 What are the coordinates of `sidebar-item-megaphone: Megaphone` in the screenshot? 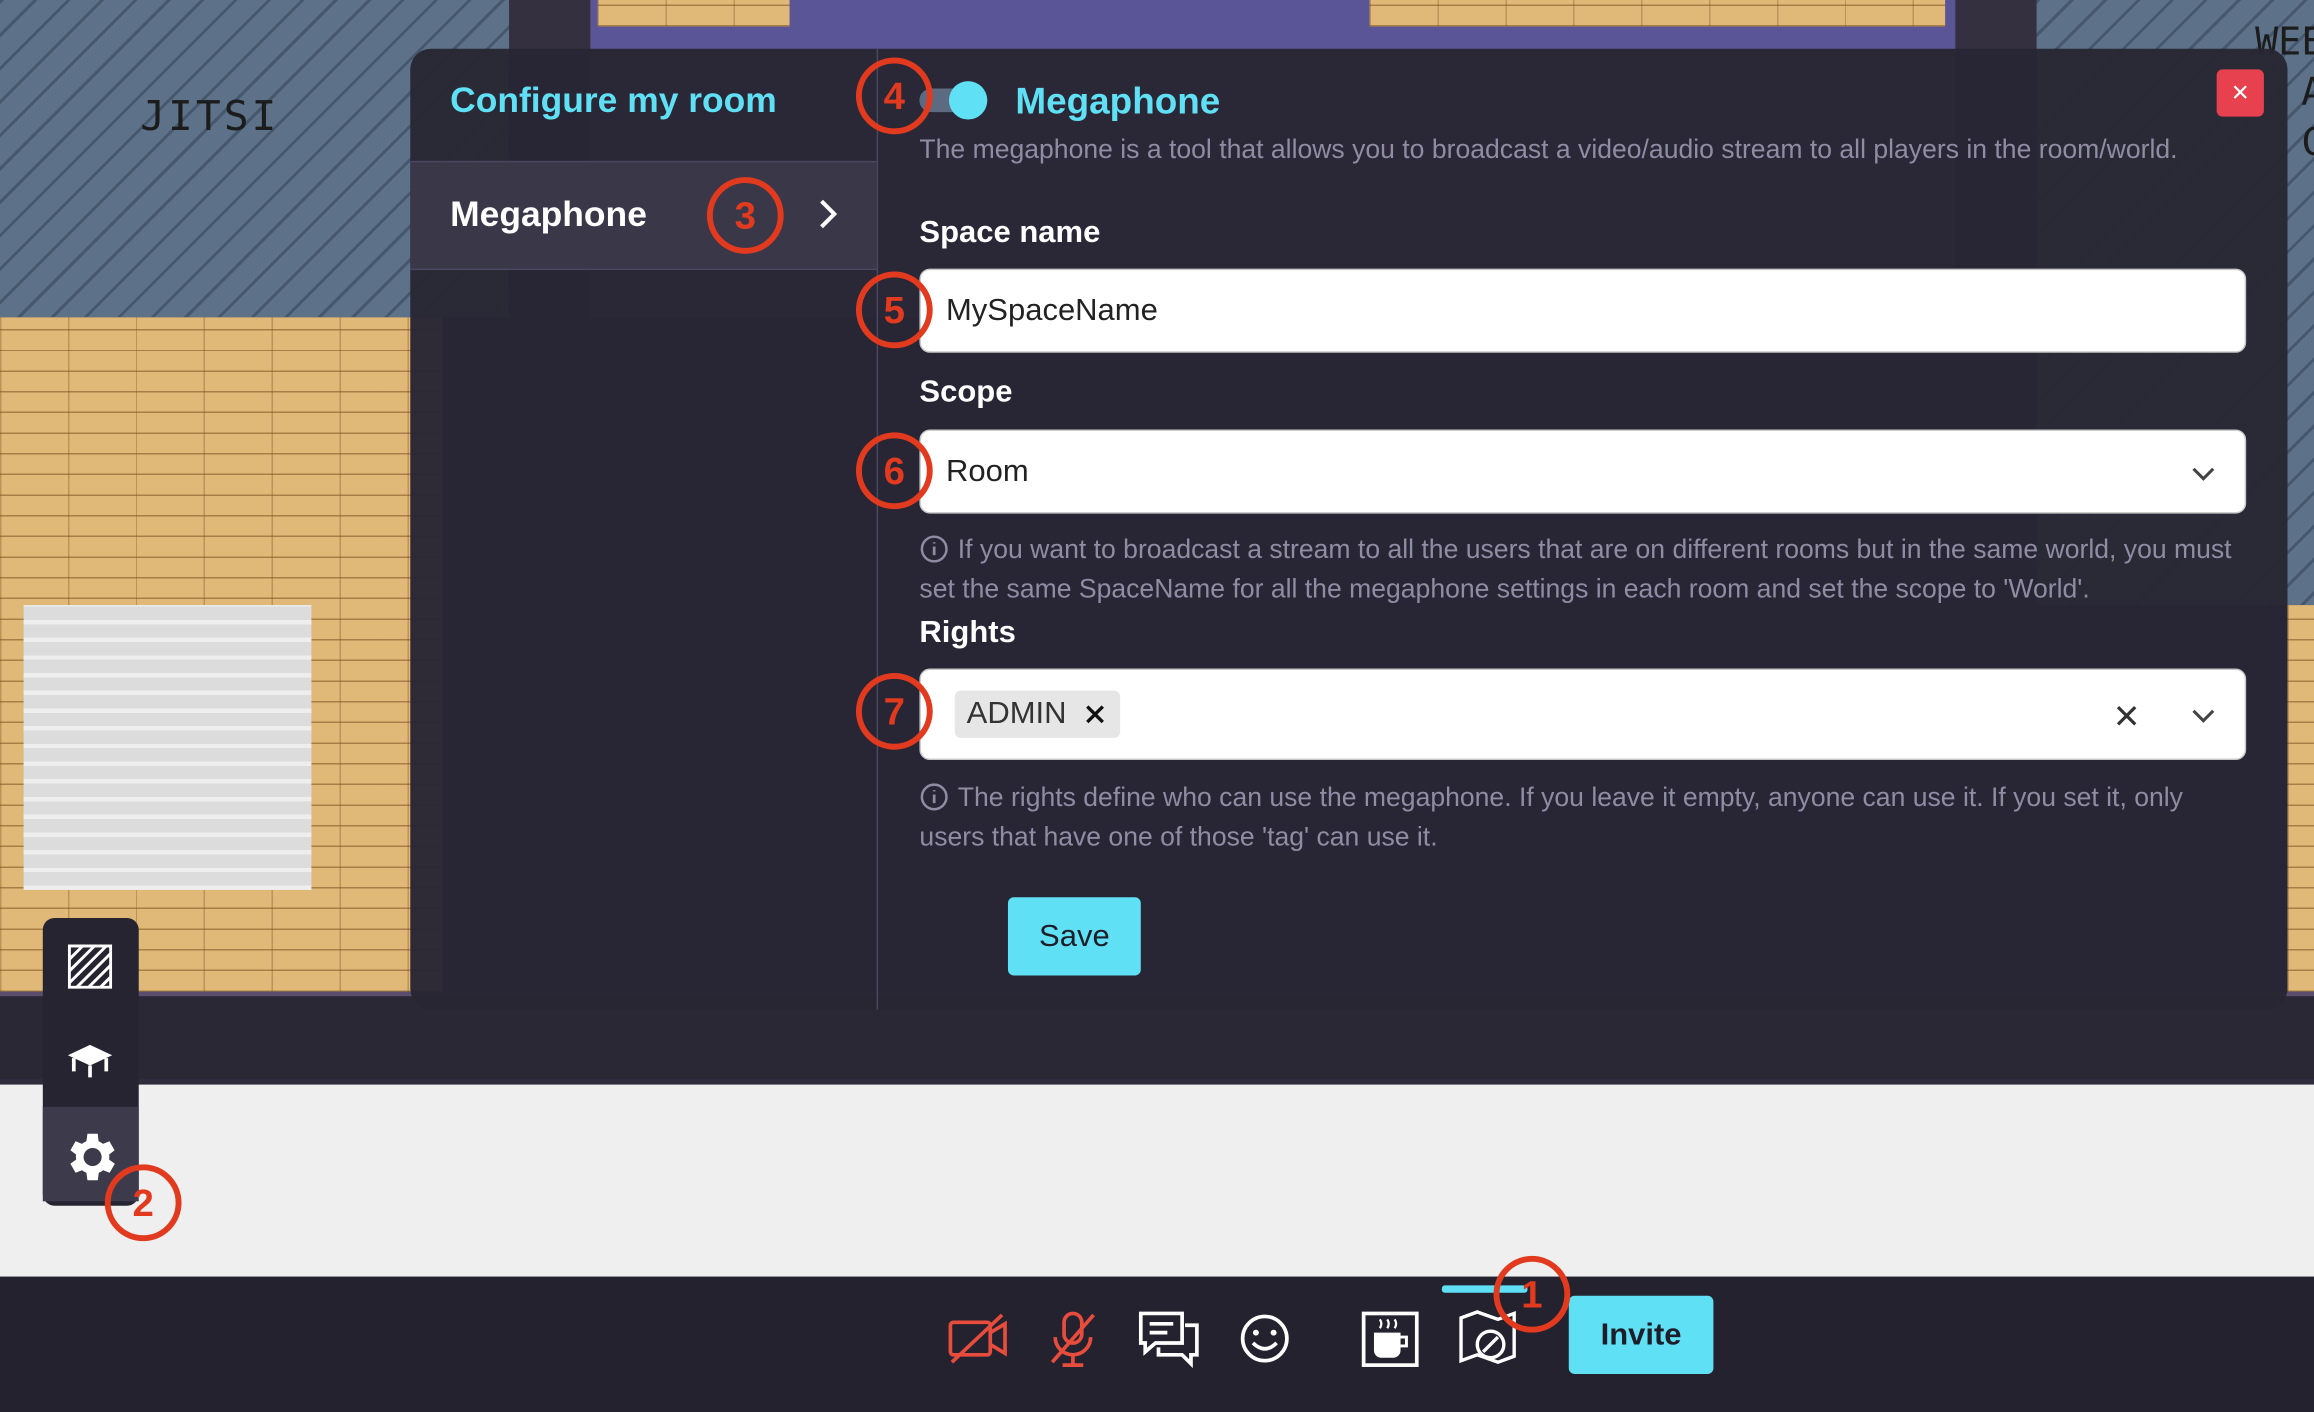 It's located at (643, 215).